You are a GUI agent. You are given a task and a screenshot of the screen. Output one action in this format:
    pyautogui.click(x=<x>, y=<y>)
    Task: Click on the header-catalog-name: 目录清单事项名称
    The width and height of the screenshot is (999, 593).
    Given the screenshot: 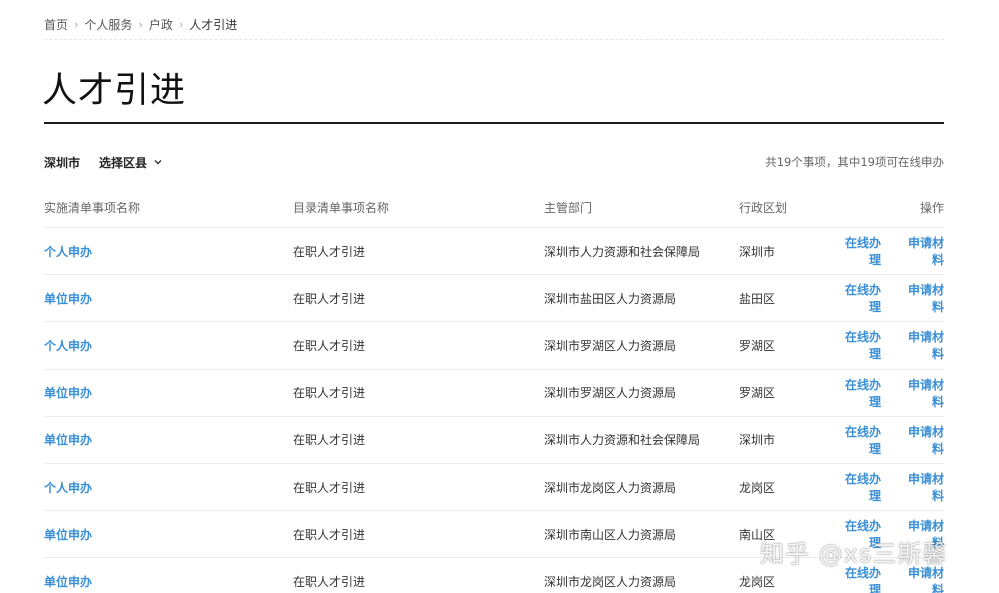 What is the action you would take?
    pyautogui.click(x=341, y=208)
    